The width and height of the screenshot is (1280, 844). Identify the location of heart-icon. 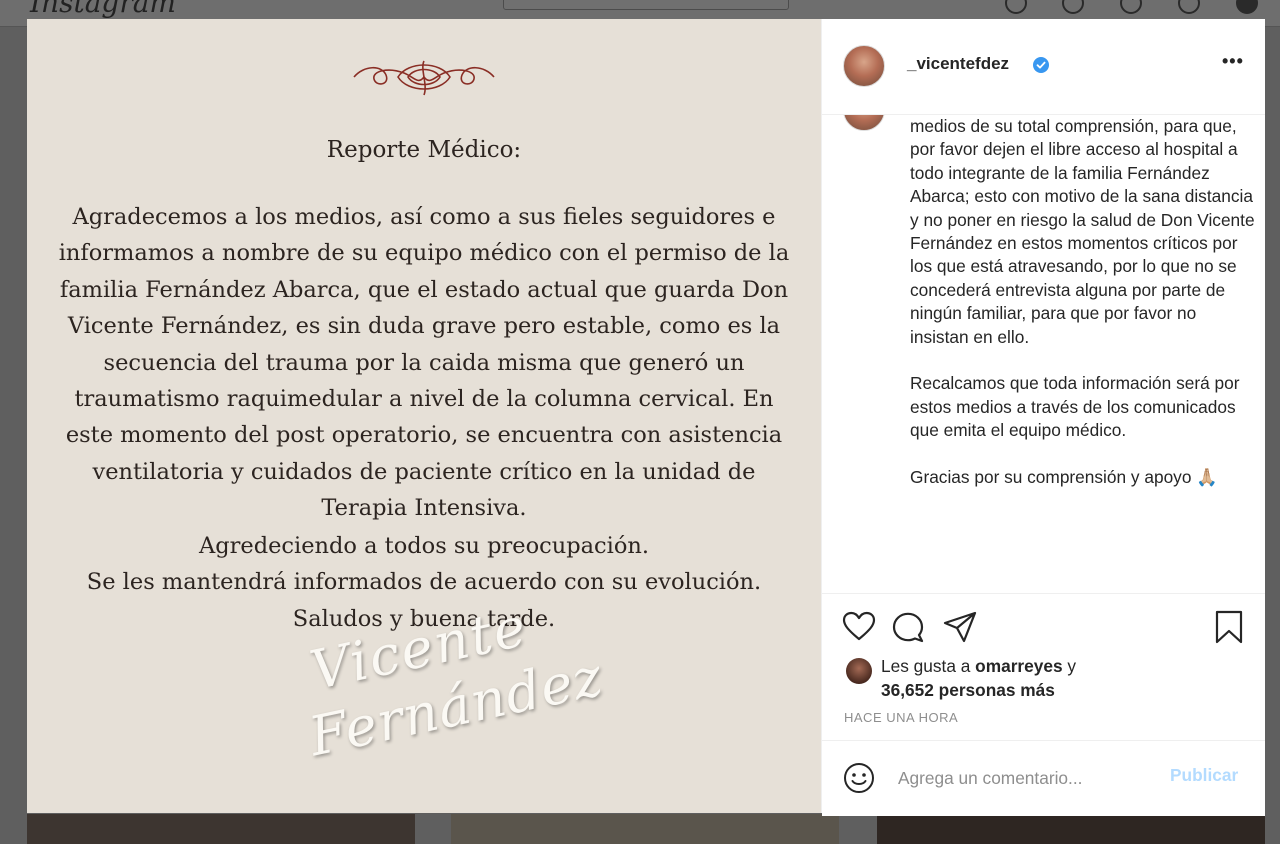
(859, 627).